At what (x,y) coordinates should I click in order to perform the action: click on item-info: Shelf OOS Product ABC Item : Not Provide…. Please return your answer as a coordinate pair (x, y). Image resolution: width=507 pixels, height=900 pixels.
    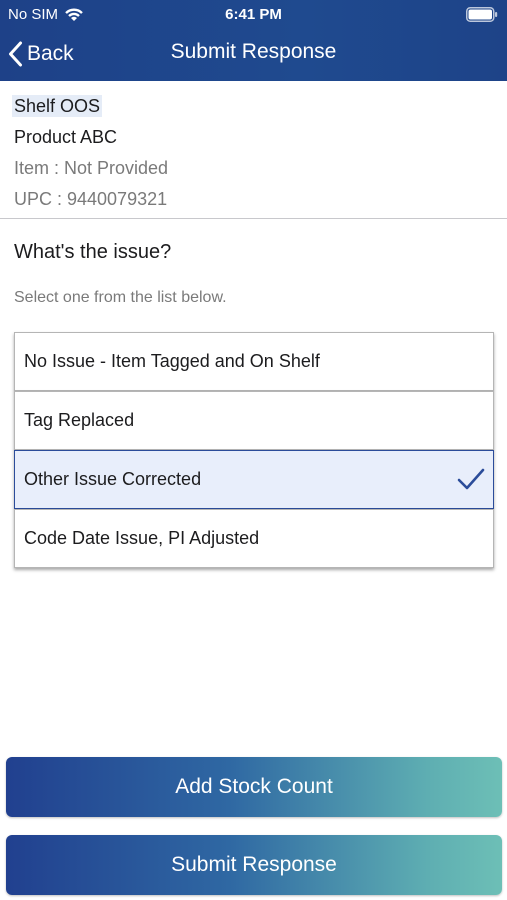
    Looking at the image, I should click on (253, 155).